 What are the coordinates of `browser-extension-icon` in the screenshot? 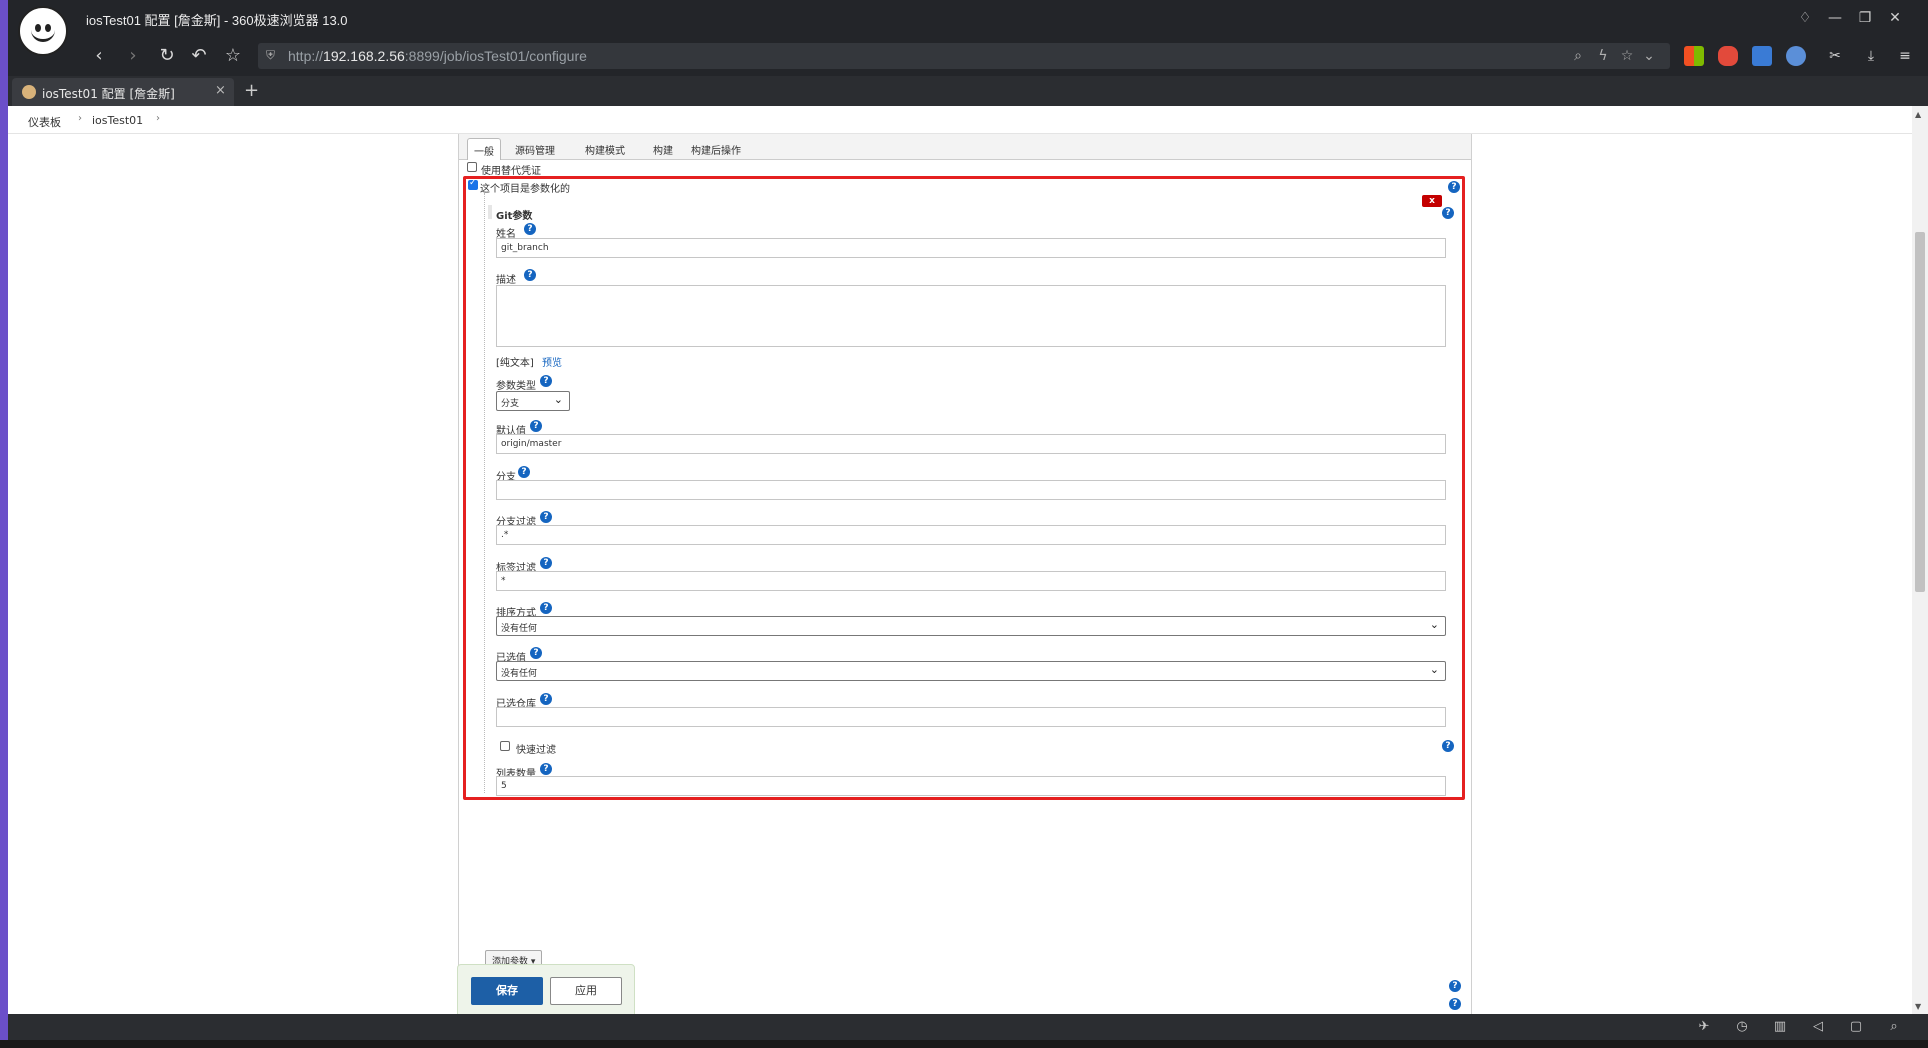 It's located at (1796, 56).